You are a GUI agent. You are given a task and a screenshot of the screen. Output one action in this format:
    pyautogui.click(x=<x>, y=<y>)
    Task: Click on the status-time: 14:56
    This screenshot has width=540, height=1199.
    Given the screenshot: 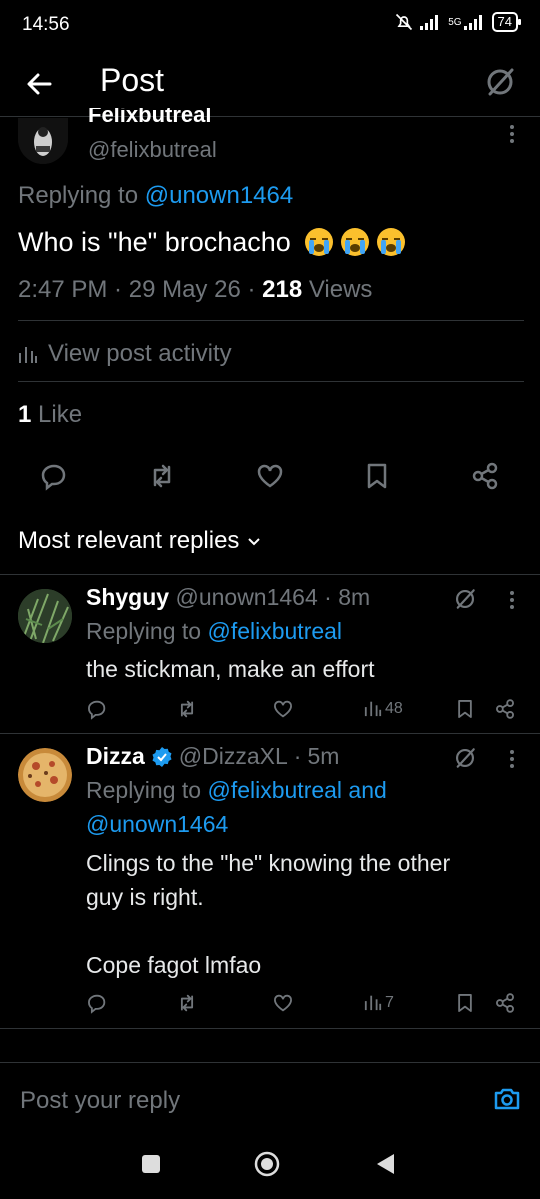 What is the action you would take?
    pyautogui.click(x=46, y=24)
    